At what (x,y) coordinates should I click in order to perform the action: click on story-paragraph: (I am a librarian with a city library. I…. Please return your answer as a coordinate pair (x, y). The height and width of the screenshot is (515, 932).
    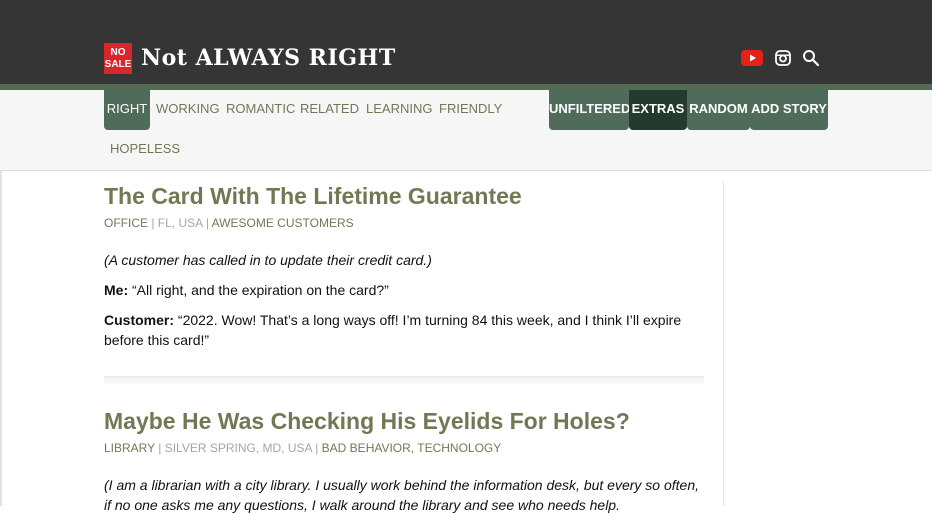
    Looking at the image, I should click on (404, 495).